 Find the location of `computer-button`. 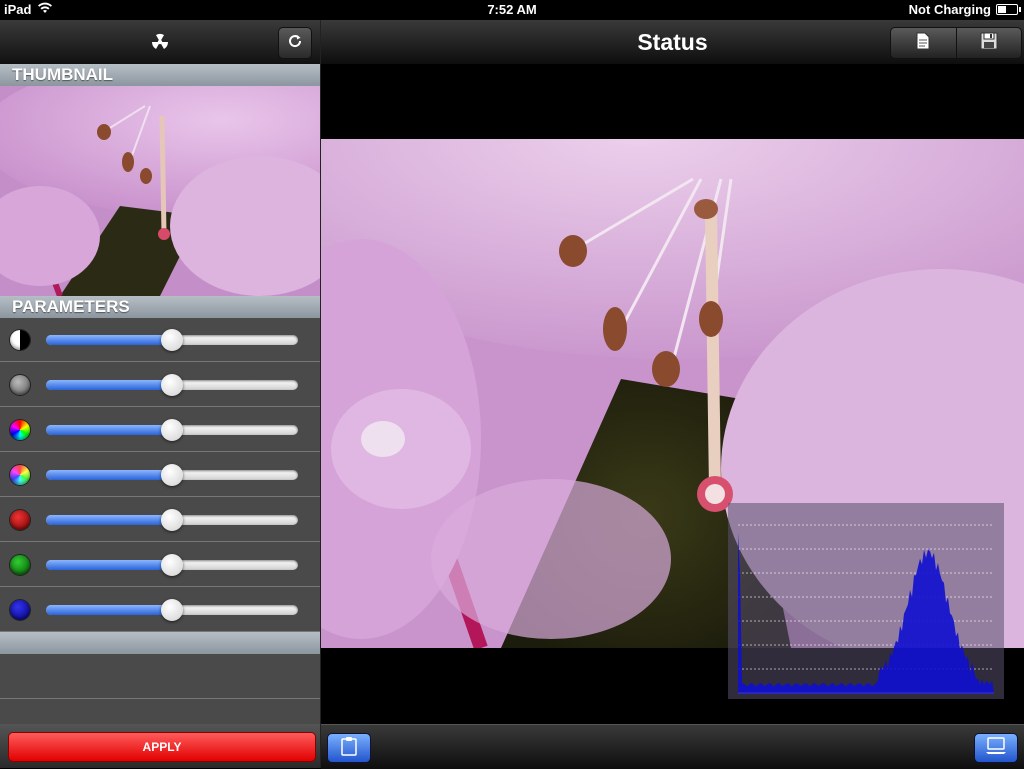

computer-button is located at coordinates (996, 748).